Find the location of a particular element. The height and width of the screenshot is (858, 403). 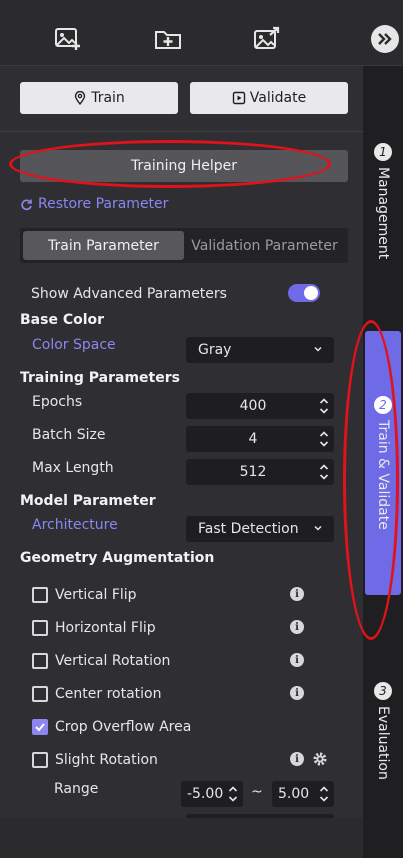

range-min-value: -5.00 is located at coordinates (205, 794).